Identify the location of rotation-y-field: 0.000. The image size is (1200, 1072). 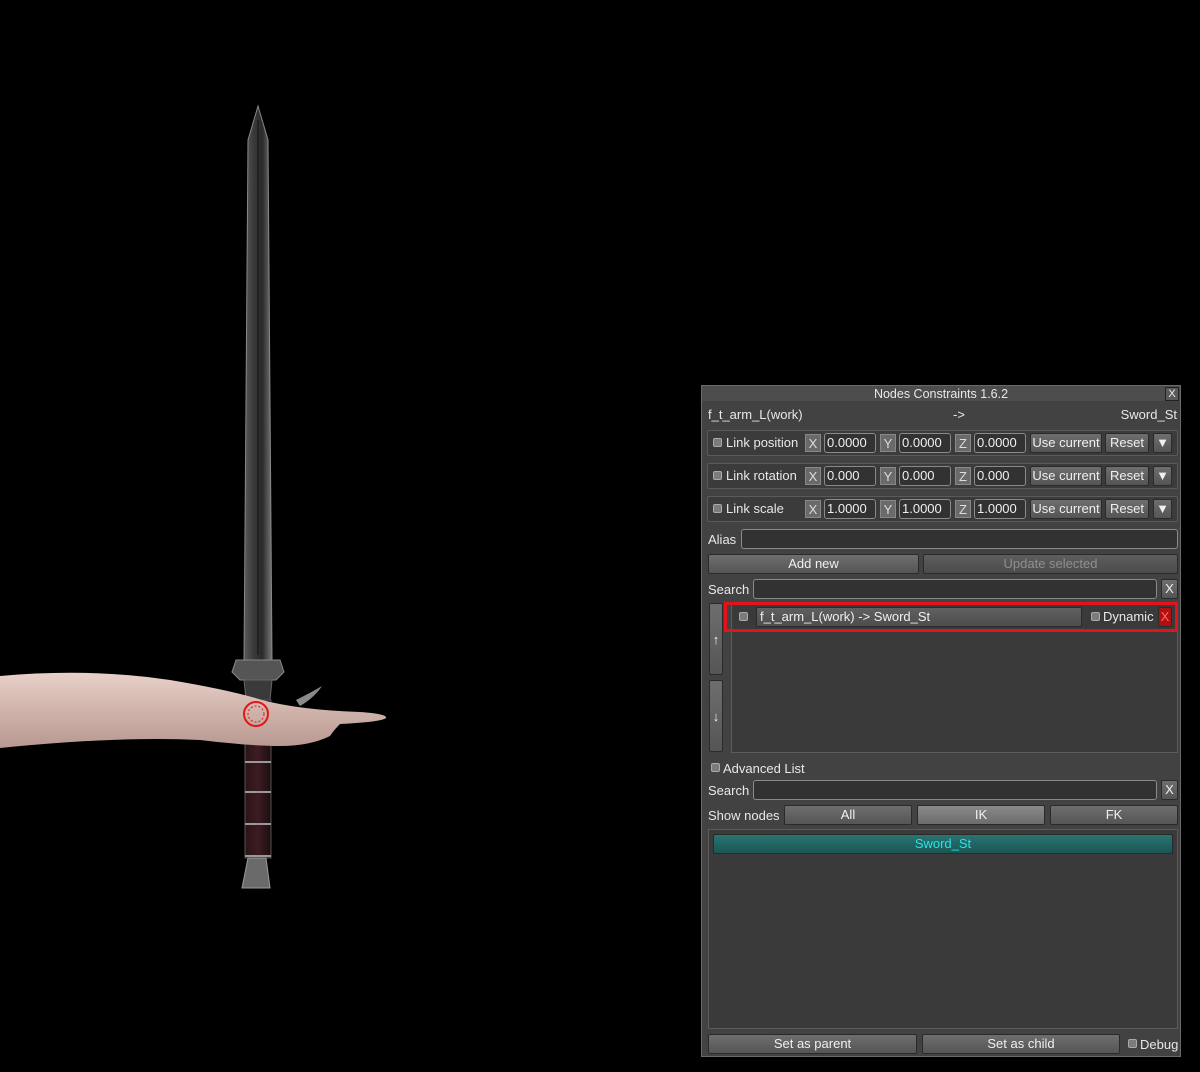
(925, 476).